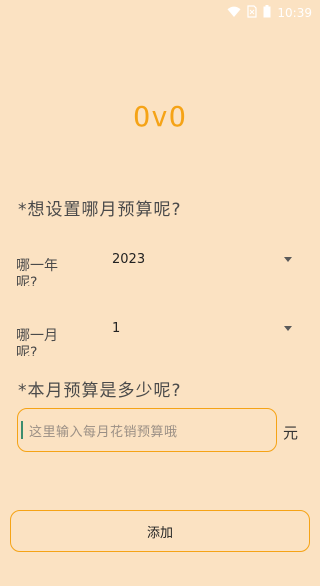 Image resolution: width=320 pixels, height=586 pixels. Describe the element at coordinates (291, 433) in the screenshot. I see `currency-unit: 元` at that location.